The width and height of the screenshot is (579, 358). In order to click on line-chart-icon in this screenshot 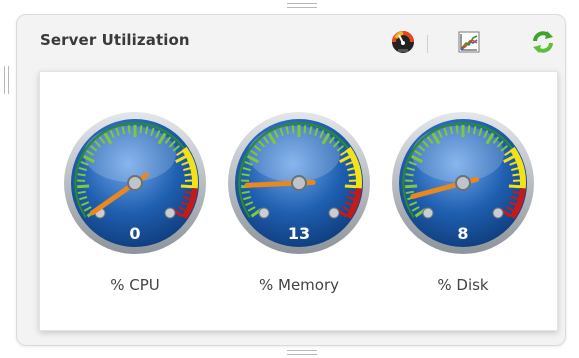, I will do `click(469, 42)`.